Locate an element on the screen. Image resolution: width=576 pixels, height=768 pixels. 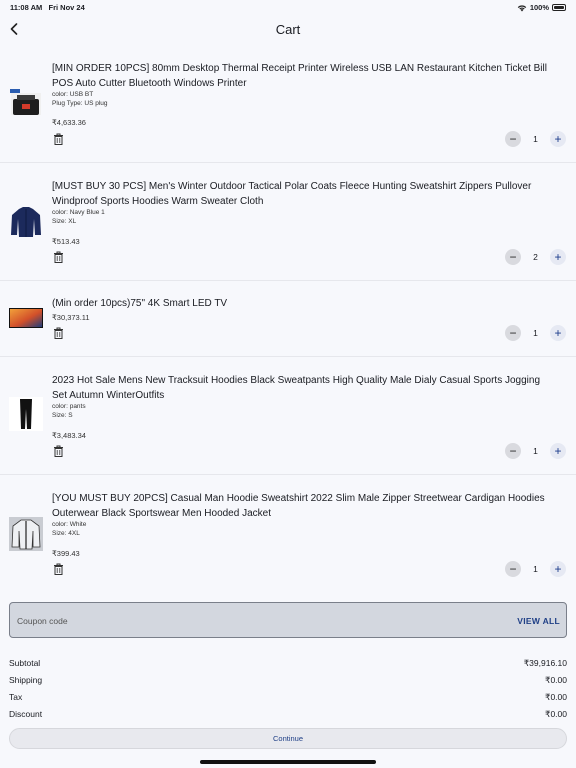
item-variant: color: Navy Blue 1 is located at coordinates (78, 212).